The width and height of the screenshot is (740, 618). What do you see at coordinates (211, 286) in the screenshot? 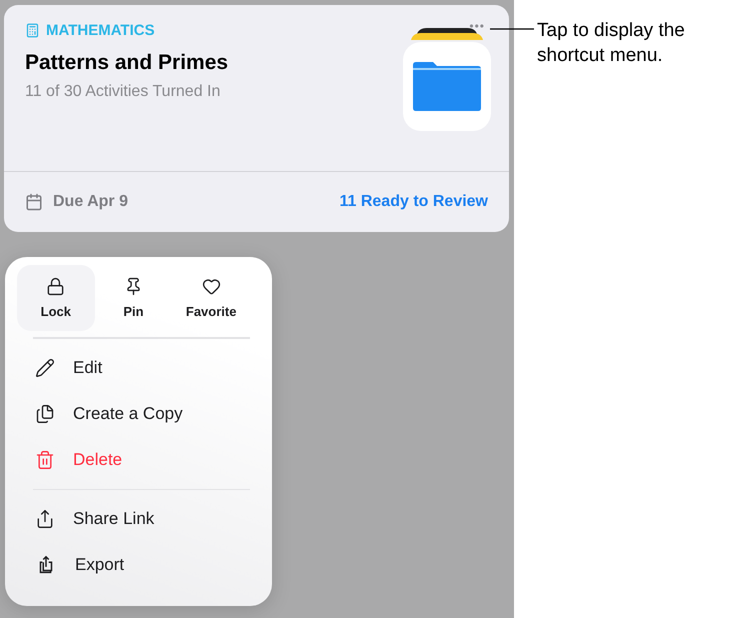
I see `heart-icon` at bounding box center [211, 286].